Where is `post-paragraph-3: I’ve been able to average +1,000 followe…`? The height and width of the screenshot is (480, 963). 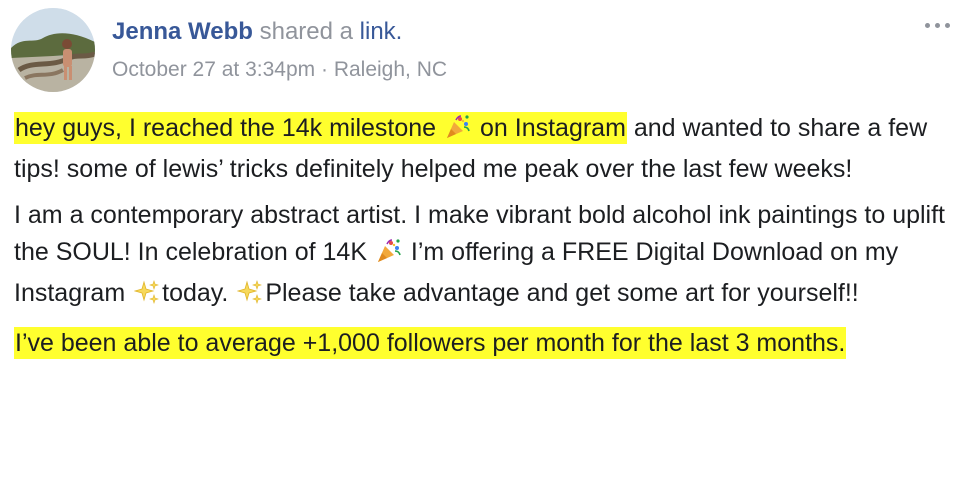
post-paragraph-3: I’ve been able to average +1,000 followe… is located at coordinates (484, 343).